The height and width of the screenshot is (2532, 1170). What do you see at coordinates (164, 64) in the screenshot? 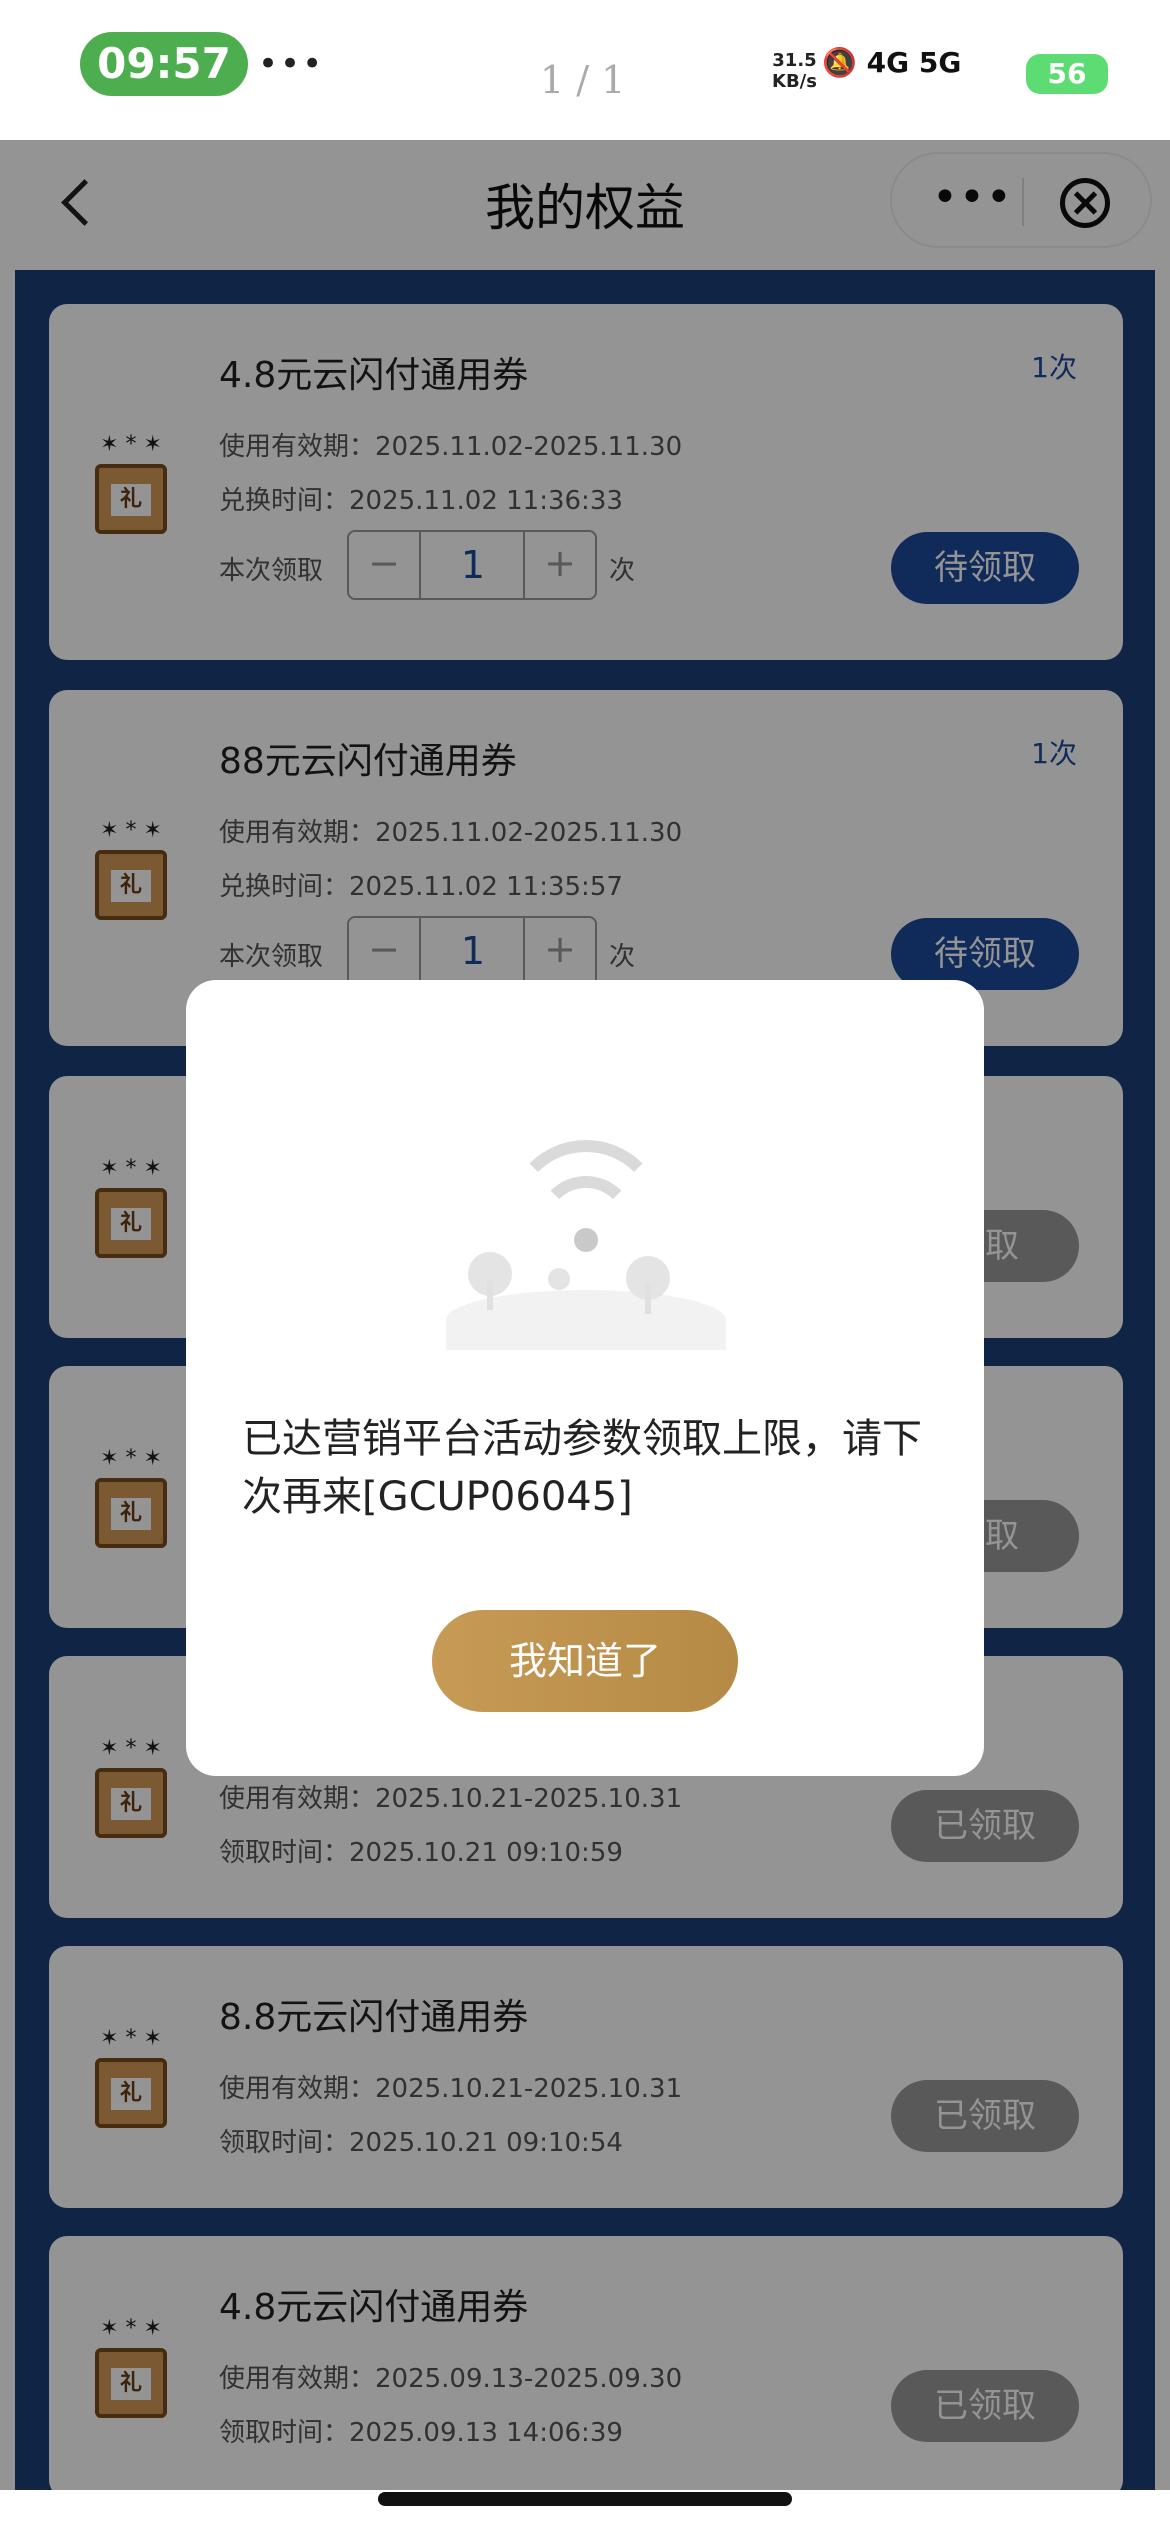
I see `status-time: 09:57` at bounding box center [164, 64].